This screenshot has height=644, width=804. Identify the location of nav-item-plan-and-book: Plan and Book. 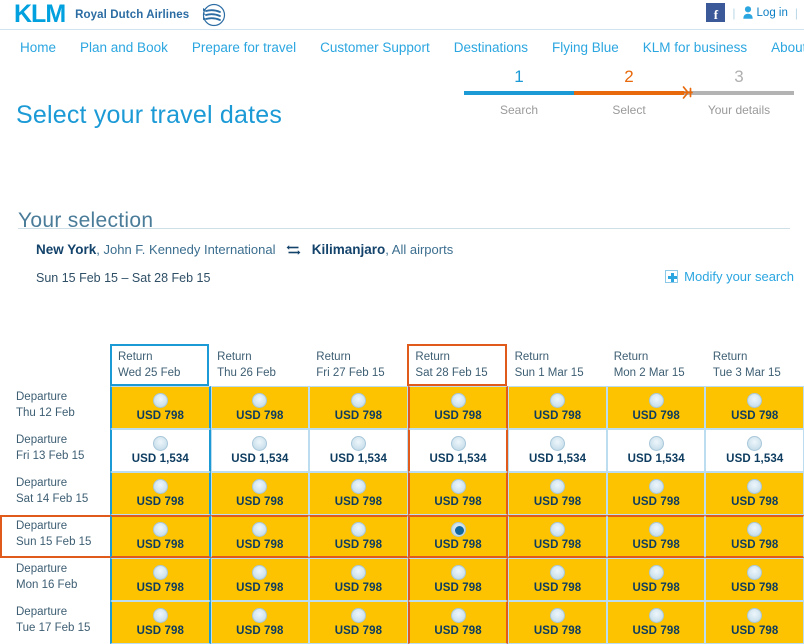
(124, 47).